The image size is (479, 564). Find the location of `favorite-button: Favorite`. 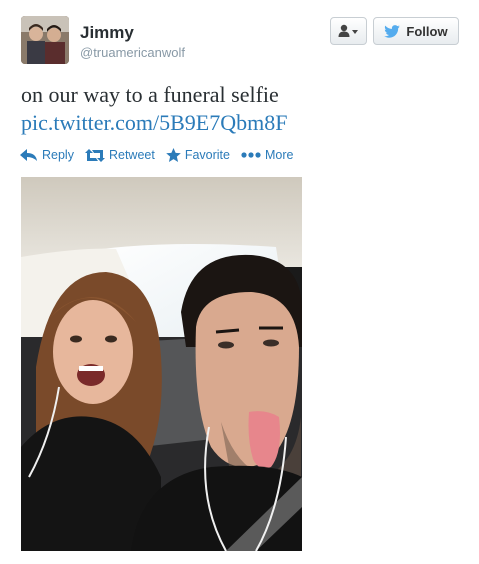

favorite-button: Favorite is located at coordinates (198, 155).